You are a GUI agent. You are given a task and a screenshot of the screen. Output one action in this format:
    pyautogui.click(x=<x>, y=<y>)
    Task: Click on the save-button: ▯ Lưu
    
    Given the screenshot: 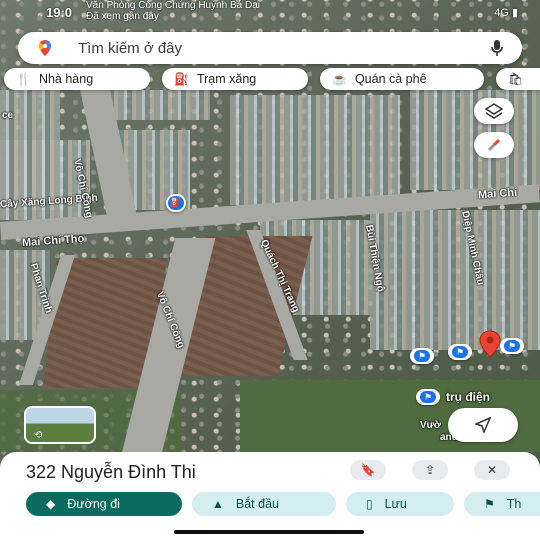 What is the action you would take?
    pyautogui.click(x=400, y=504)
    